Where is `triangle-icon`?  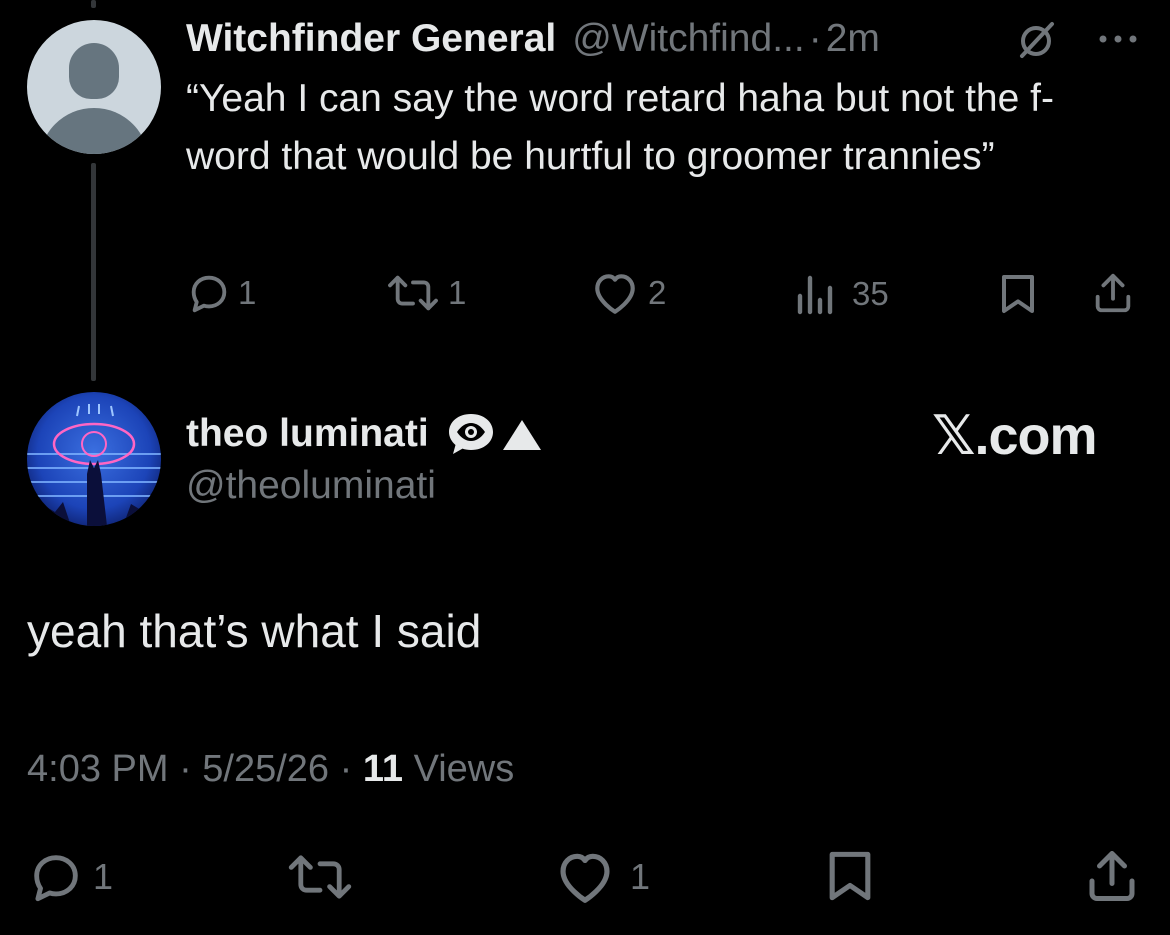
triangle-icon is located at coordinates (521, 435).